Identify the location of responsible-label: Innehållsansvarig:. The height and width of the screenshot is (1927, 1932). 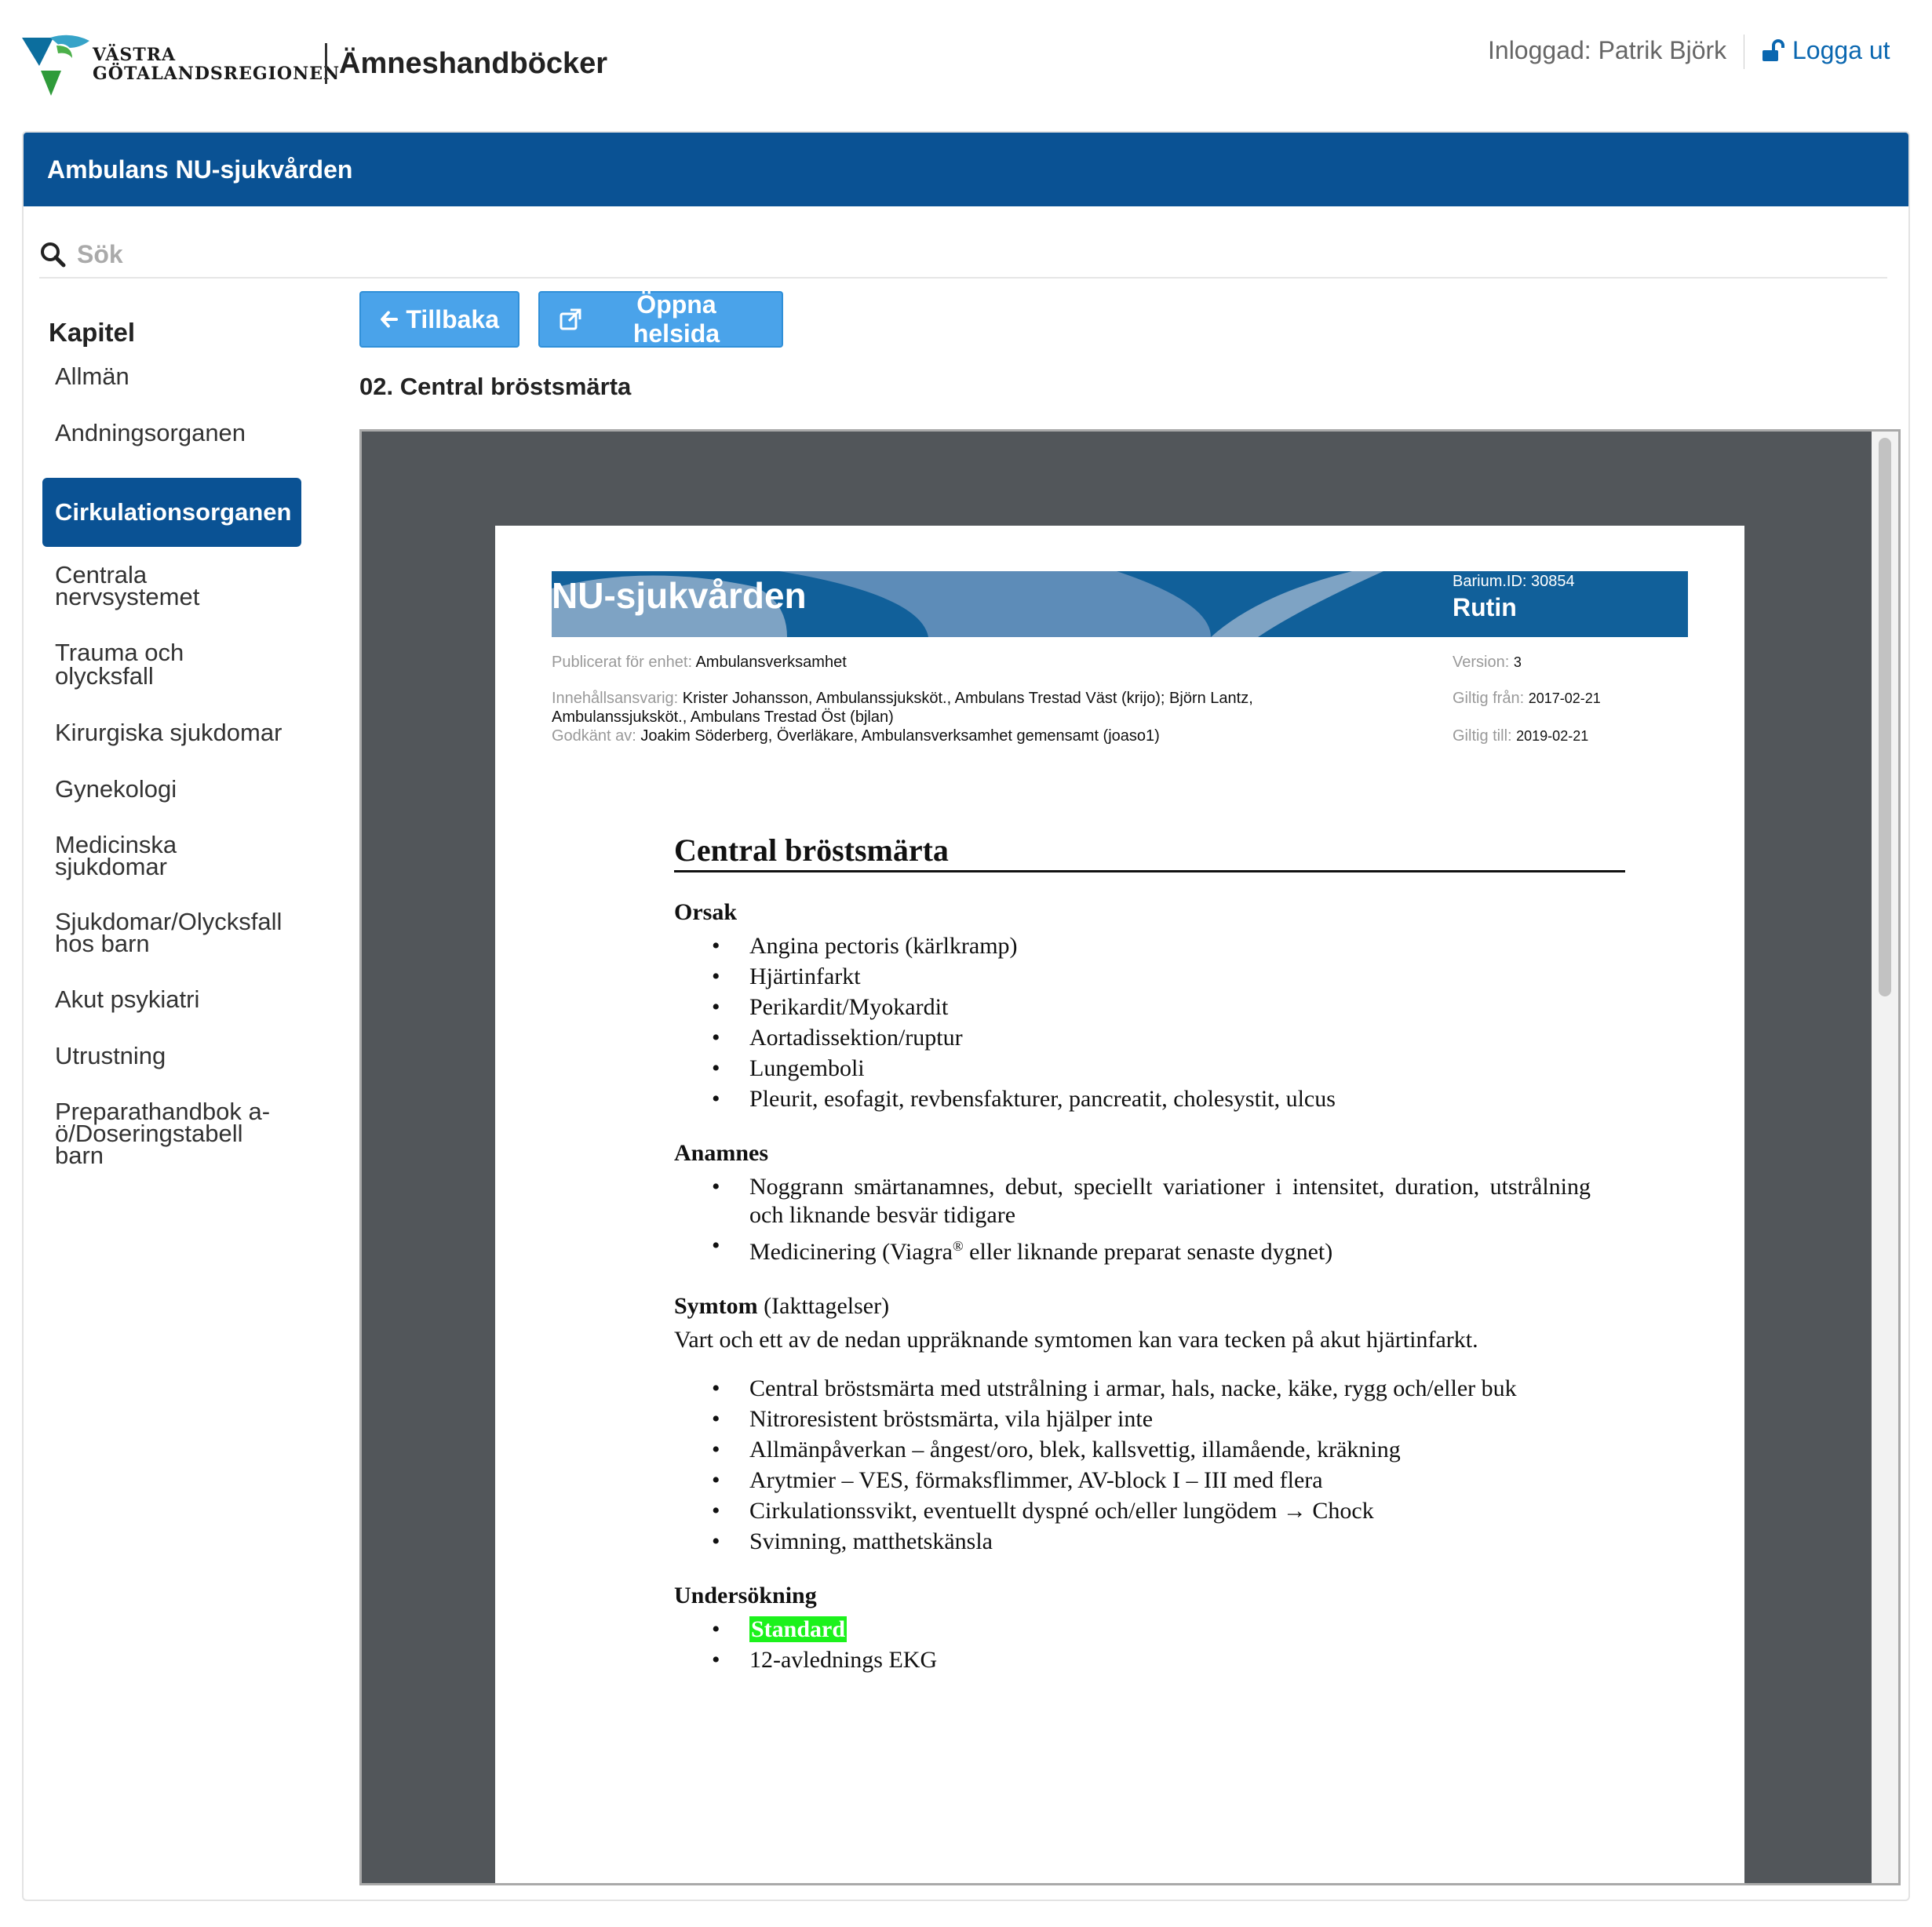
(615, 698).